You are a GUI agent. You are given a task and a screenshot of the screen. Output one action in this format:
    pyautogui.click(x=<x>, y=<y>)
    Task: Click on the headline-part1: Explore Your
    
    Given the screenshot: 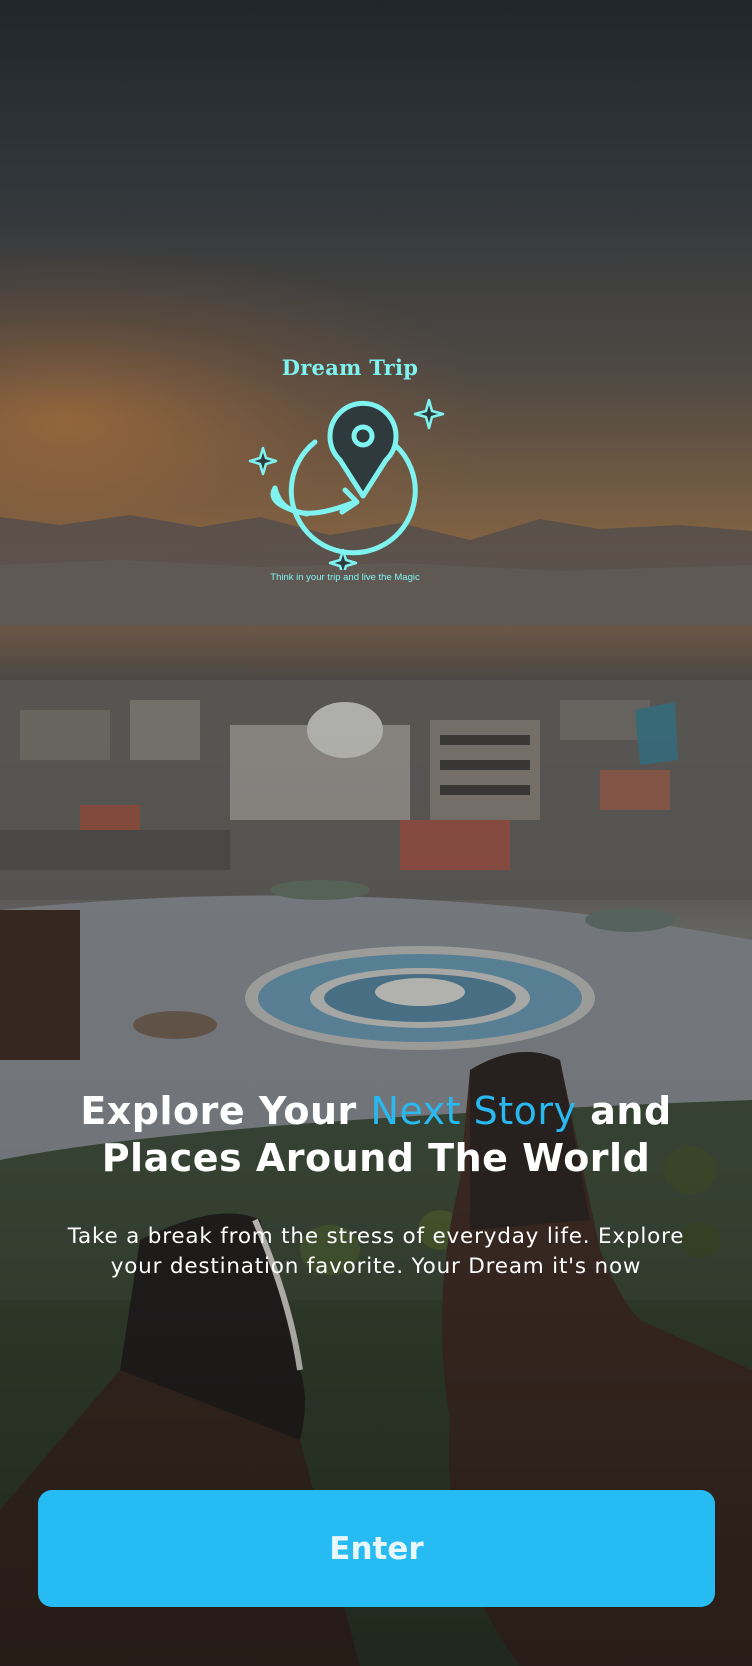 What is the action you would take?
    pyautogui.click(x=225, y=1111)
    